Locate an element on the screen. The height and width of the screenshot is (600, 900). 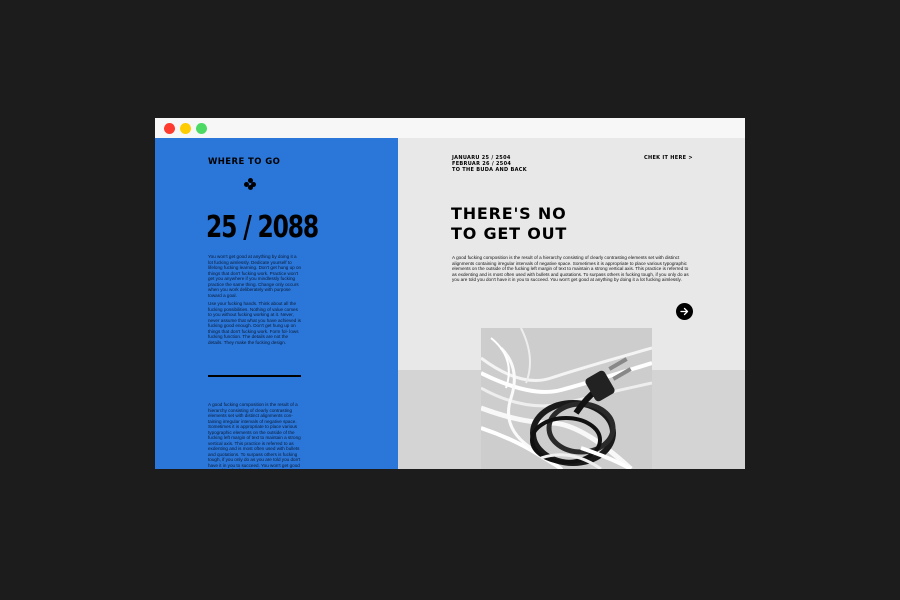
next-arrow-button is located at coordinates (684, 311).